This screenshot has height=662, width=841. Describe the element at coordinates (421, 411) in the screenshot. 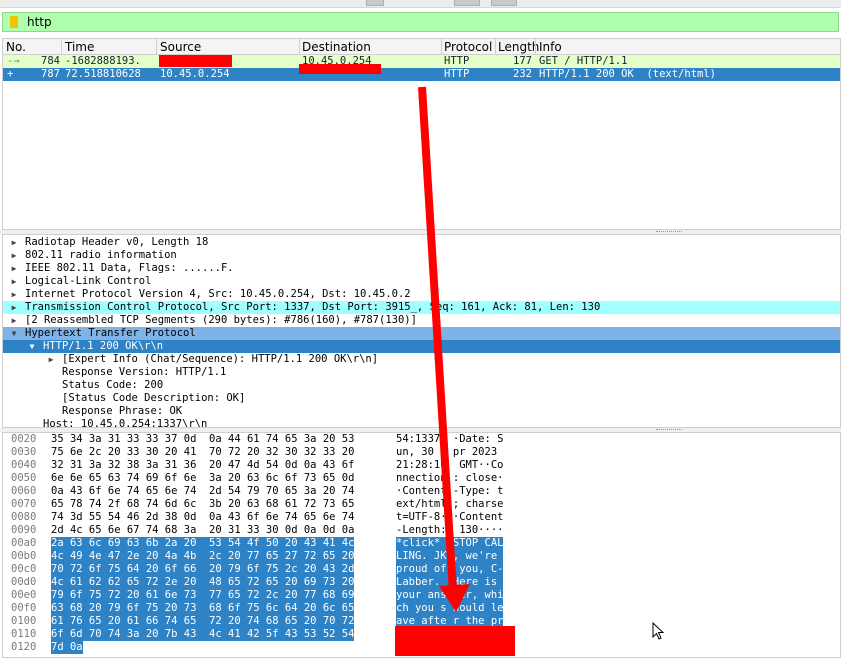

I see `detail-row-response-phrase: Response Phrase: OK` at that location.